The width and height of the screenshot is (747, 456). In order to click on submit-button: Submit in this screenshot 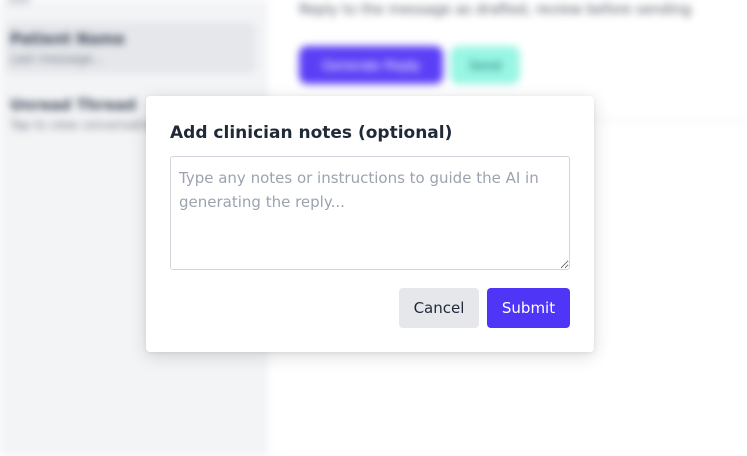, I will do `click(528, 308)`.